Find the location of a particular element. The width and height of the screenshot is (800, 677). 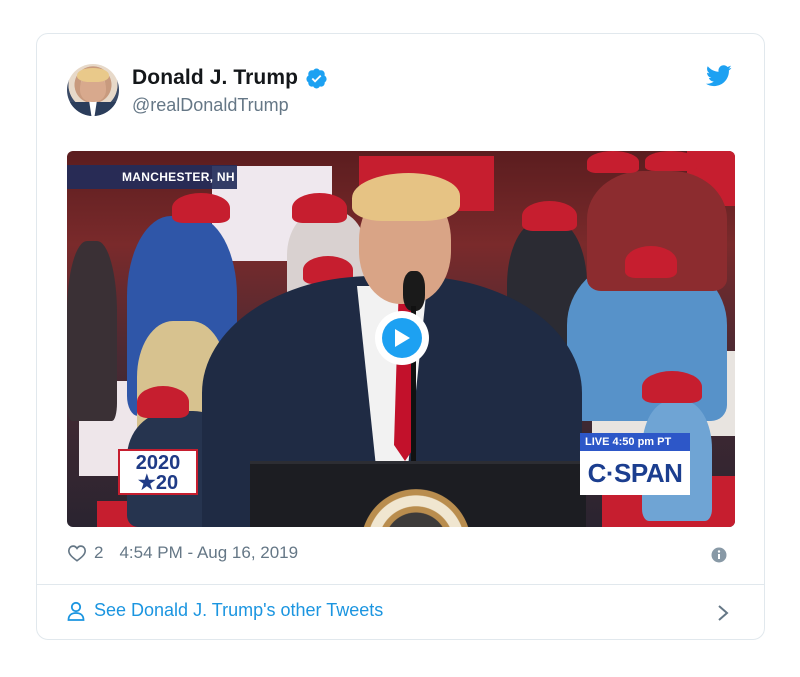

tweet-meta: 2 4:54 PM - Aug 16, 2019 is located at coordinates (182, 553).